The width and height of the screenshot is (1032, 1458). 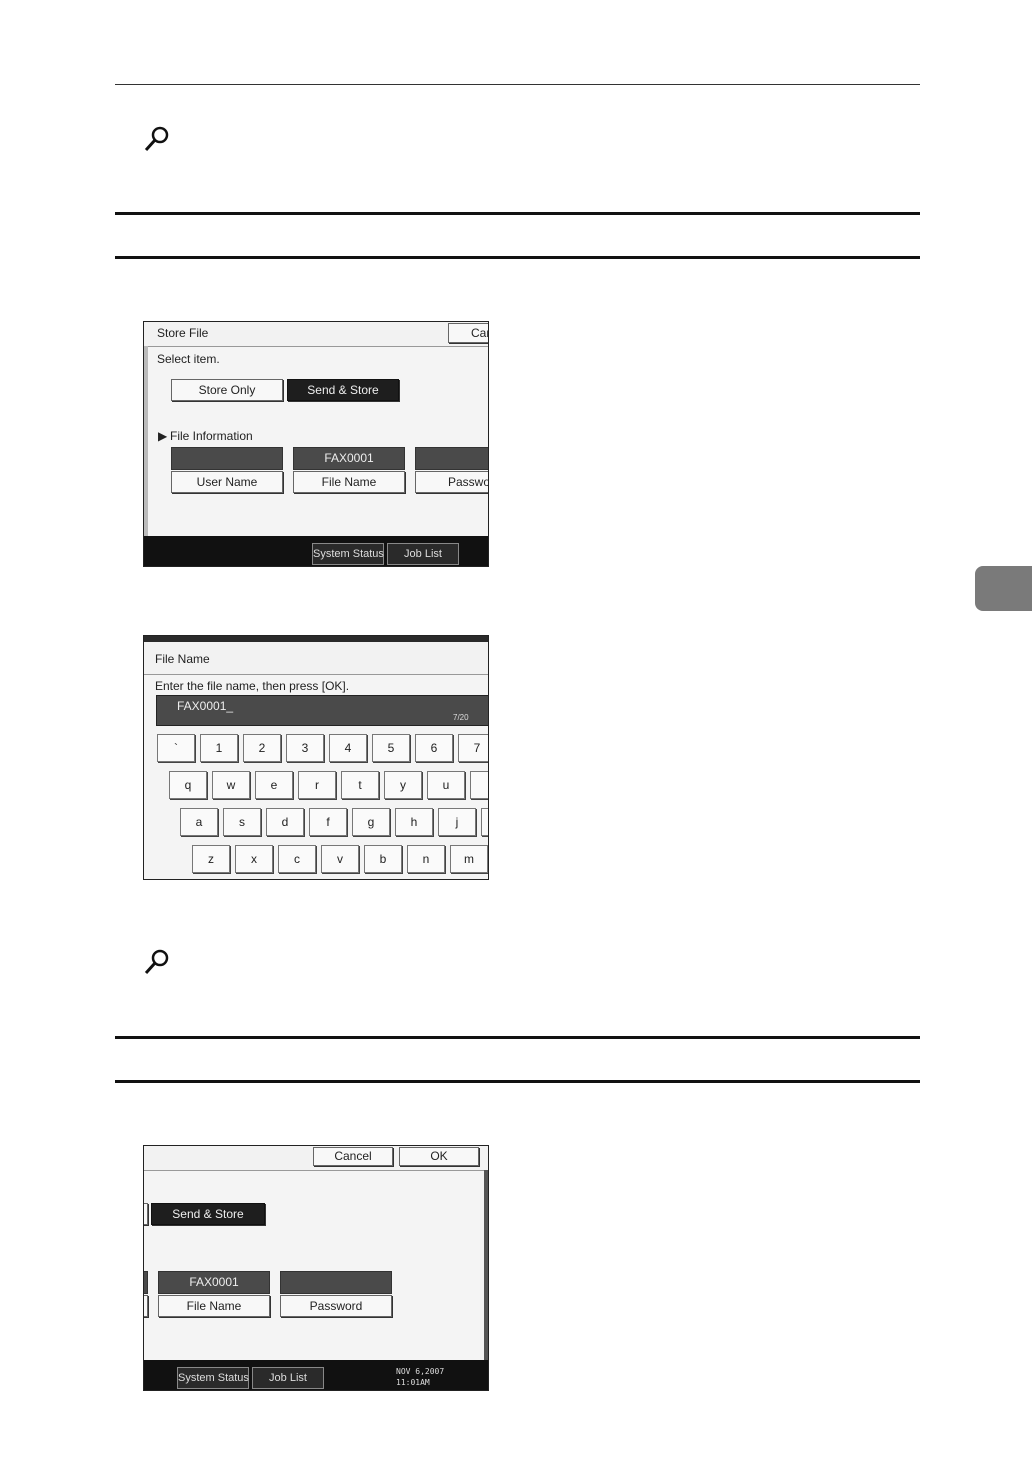 What do you see at coordinates (219, 748) in the screenshot?
I see `key-1: 1` at bounding box center [219, 748].